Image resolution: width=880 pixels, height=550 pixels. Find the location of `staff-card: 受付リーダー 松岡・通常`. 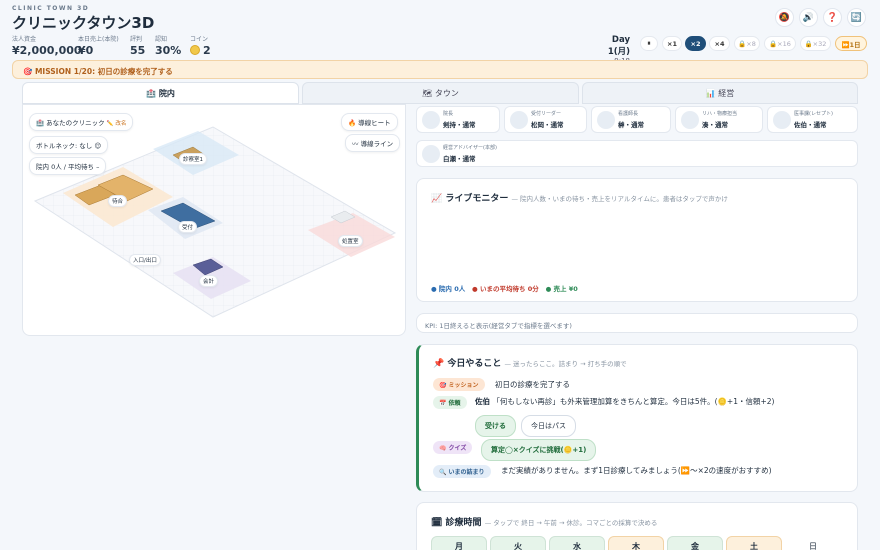

staff-card: 受付リーダー 松岡・通常 is located at coordinates (545, 119).